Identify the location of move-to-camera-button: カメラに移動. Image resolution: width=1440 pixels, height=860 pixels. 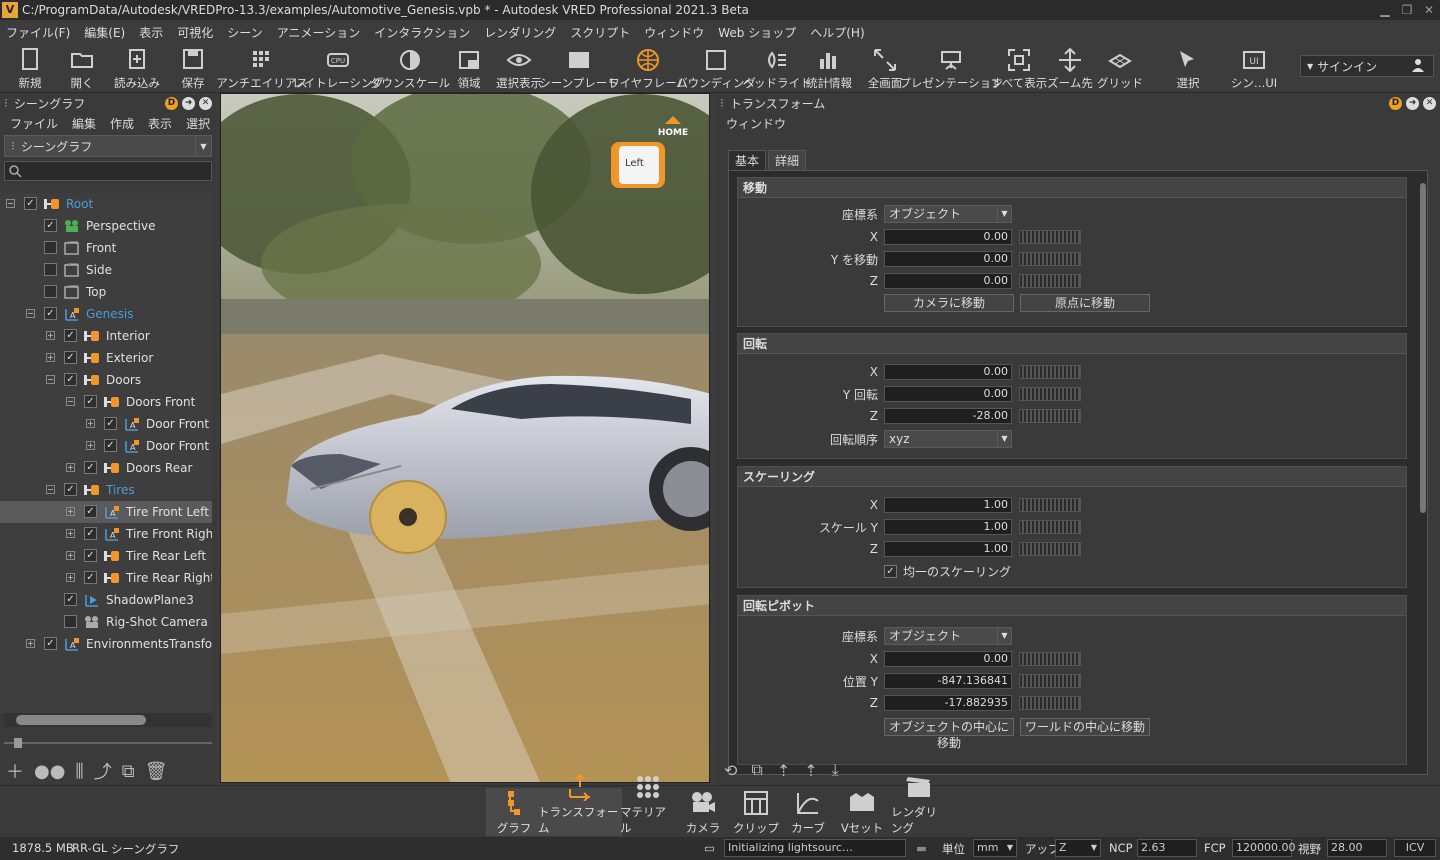
(949, 303).